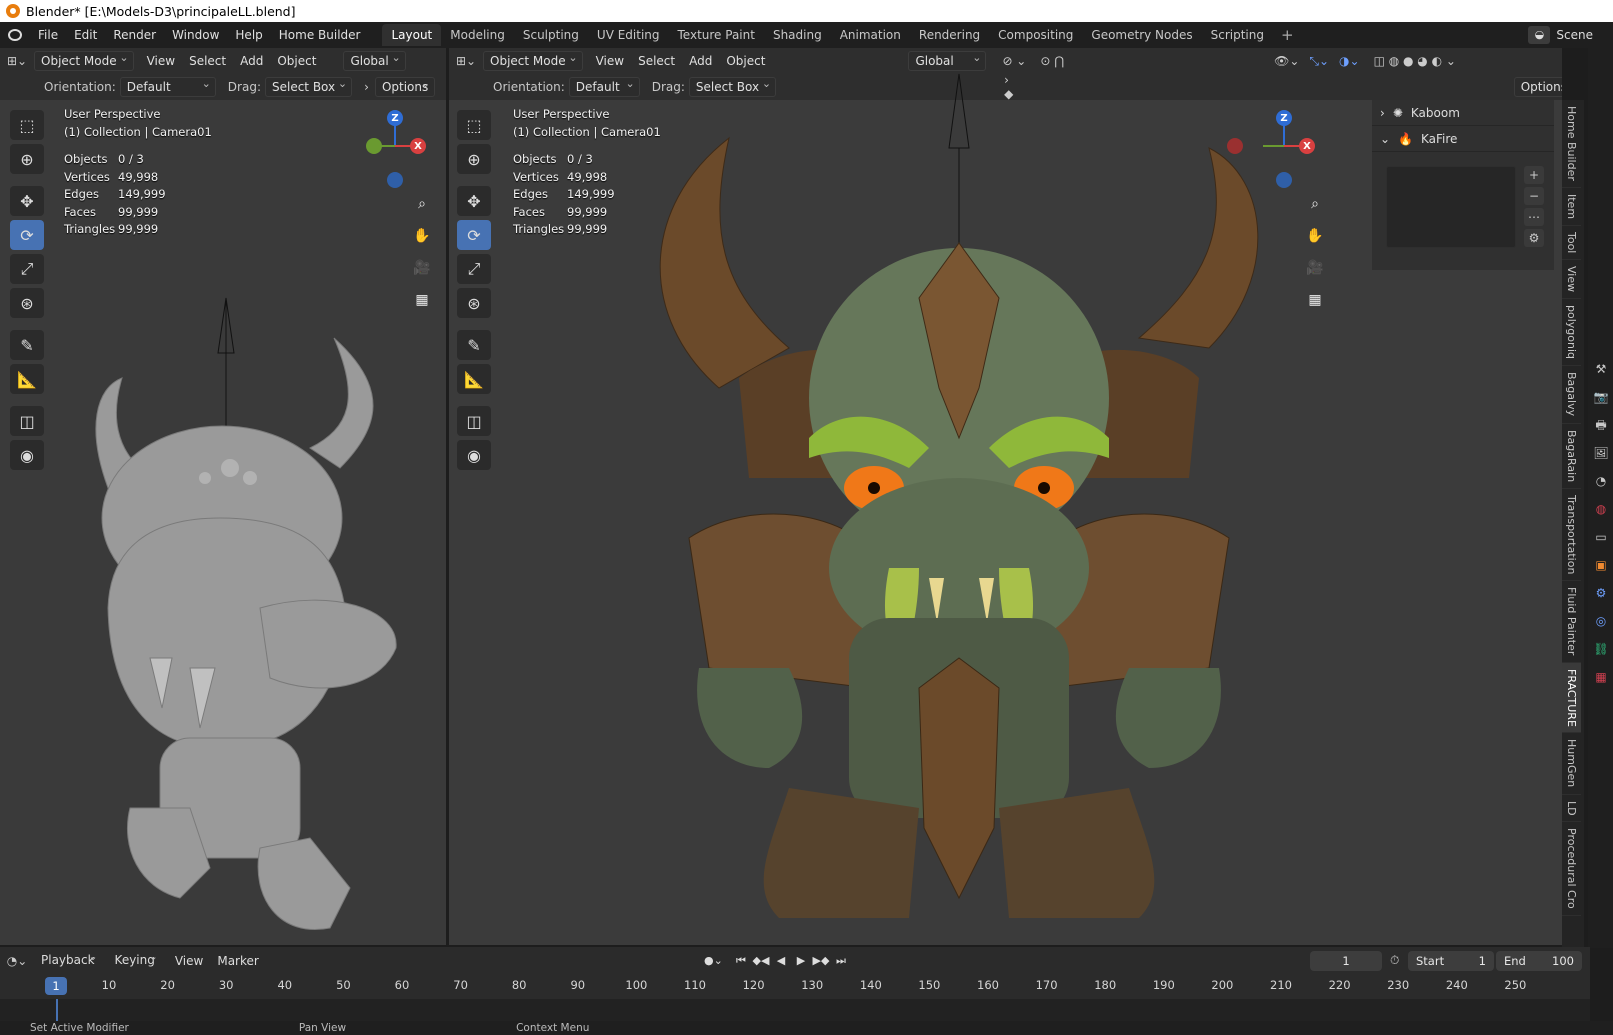 Image resolution: width=1613 pixels, height=1035 pixels. I want to click on start-frame-field: Start 1, so click(1451, 961).